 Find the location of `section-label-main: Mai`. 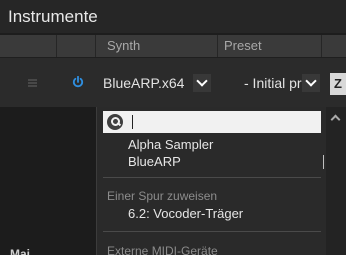

section-label-main: Mai is located at coordinates (20, 251).